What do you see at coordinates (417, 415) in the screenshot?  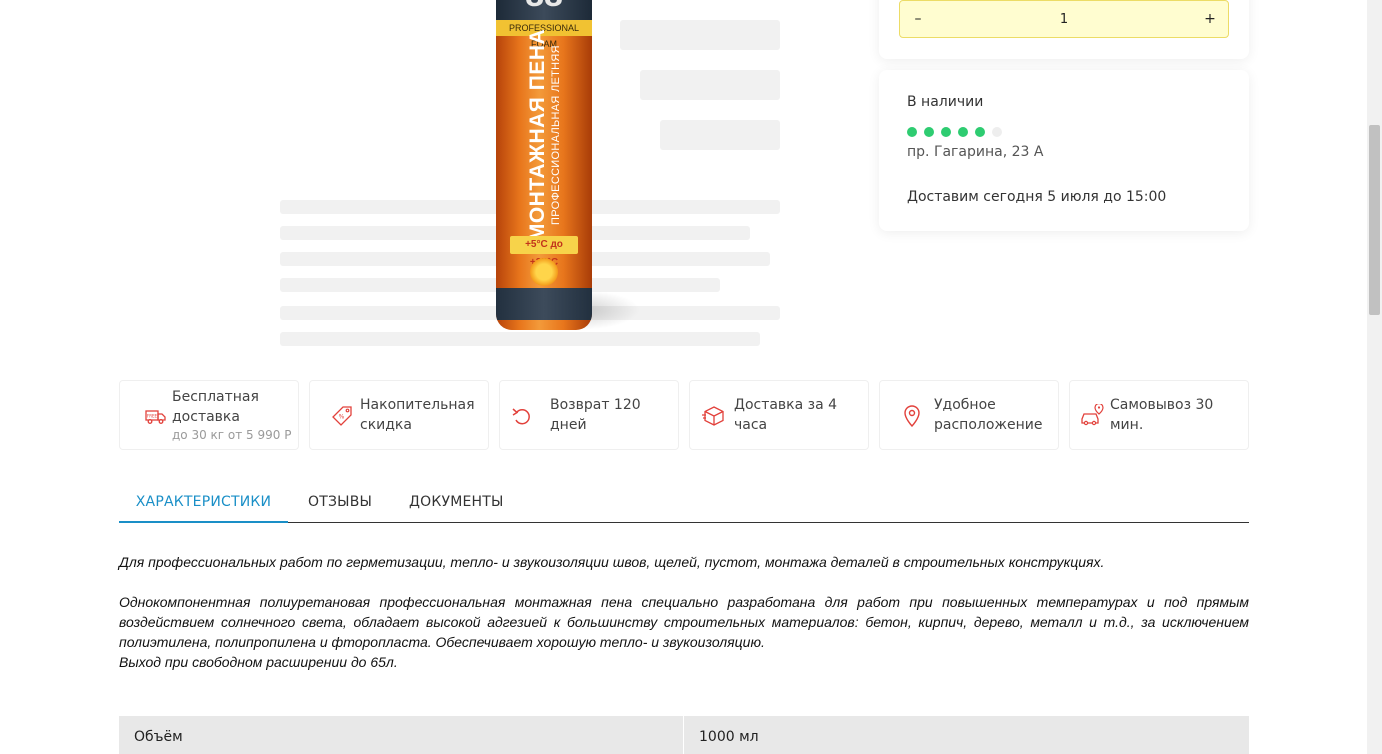 I see `benefit-title: Накопительная скидка` at bounding box center [417, 415].